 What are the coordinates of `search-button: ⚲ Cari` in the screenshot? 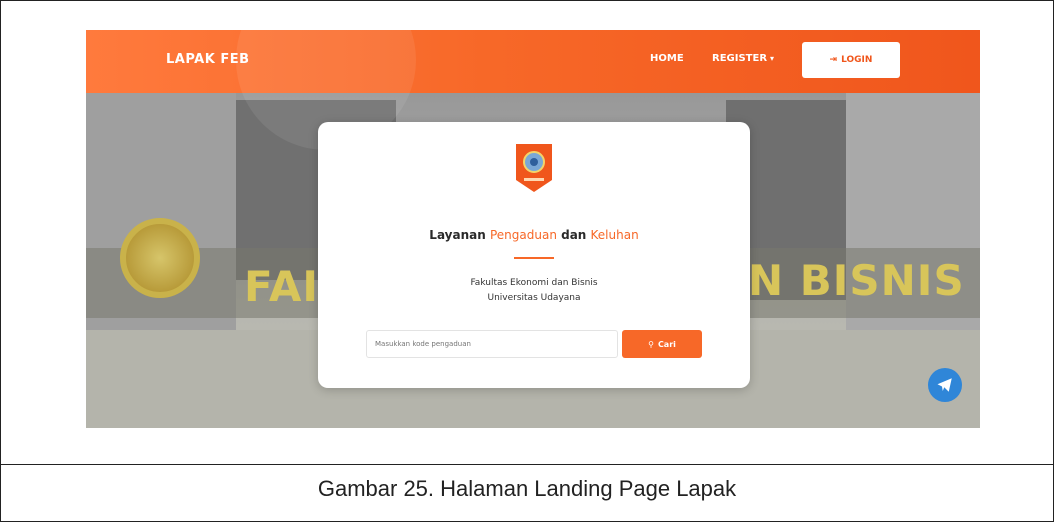 It's located at (662, 344).